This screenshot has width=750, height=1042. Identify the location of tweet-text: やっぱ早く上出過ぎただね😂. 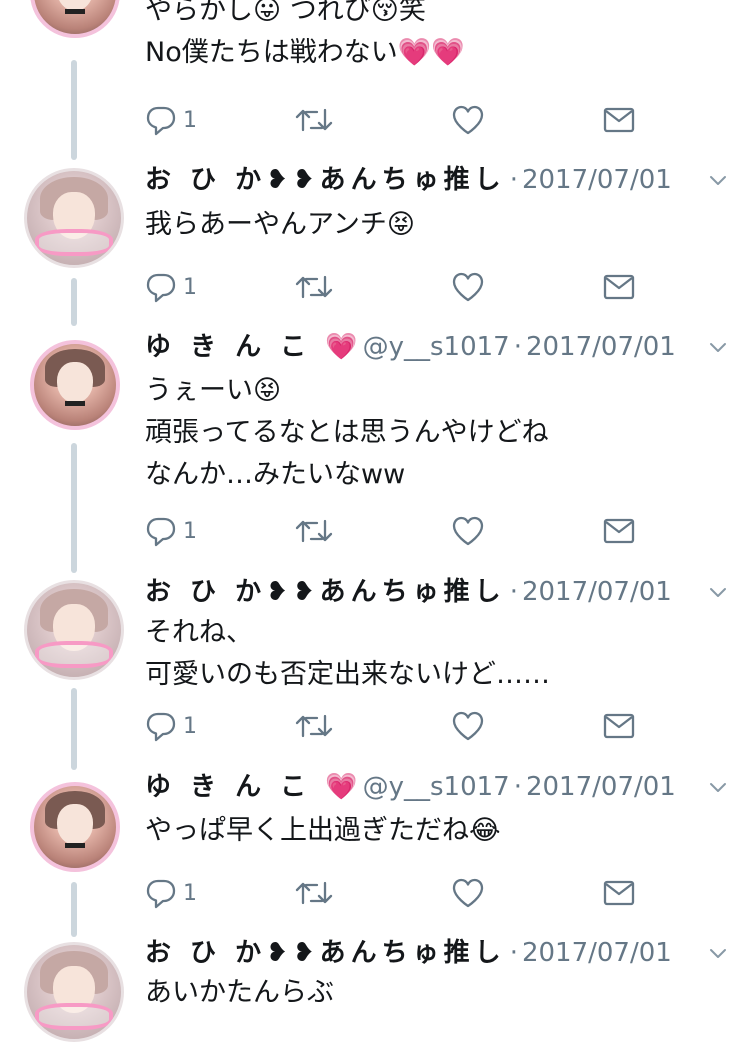
(323, 830).